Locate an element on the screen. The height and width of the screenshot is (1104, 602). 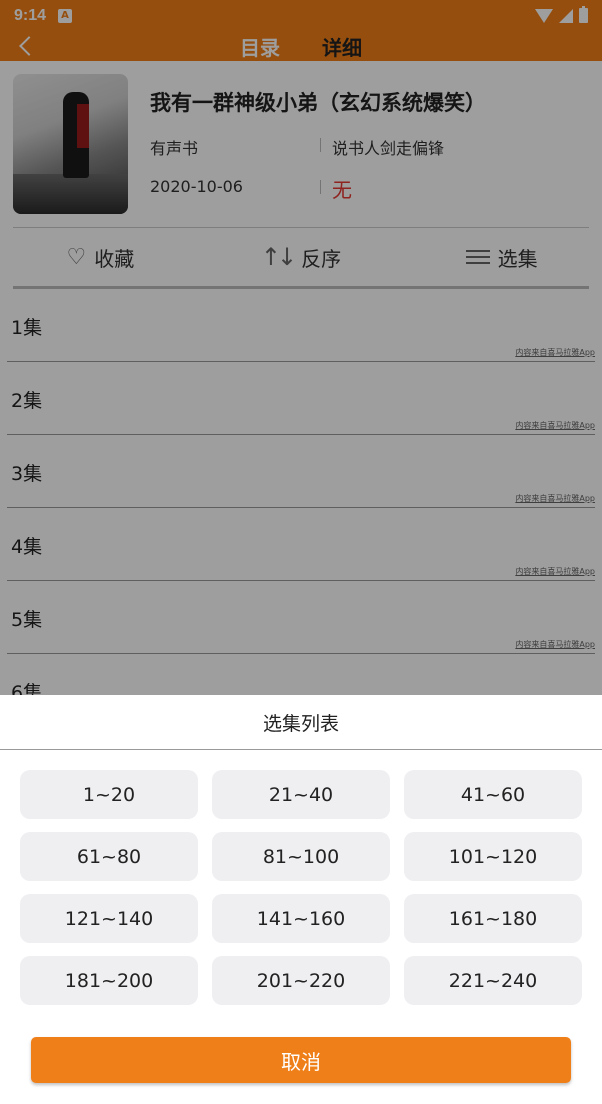
range-button: 41~60 is located at coordinates (493, 794).